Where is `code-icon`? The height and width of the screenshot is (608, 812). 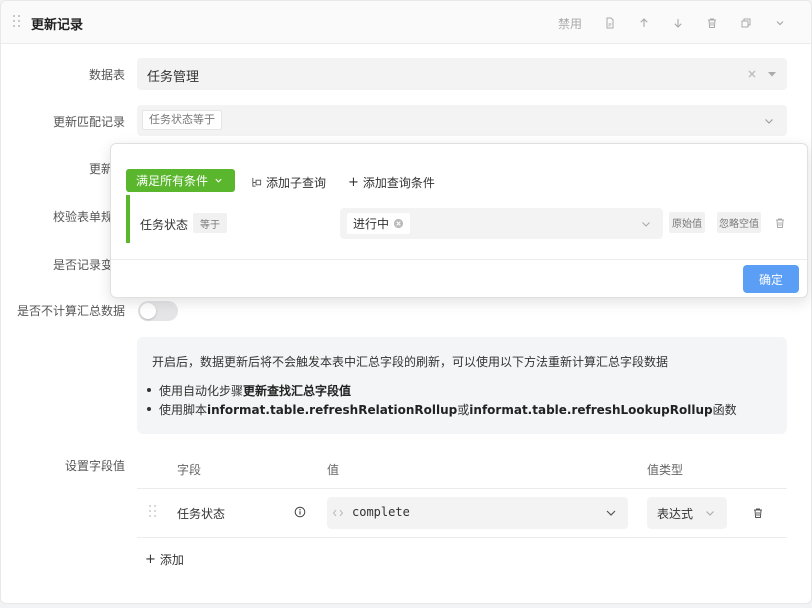 code-icon is located at coordinates (338, 514).